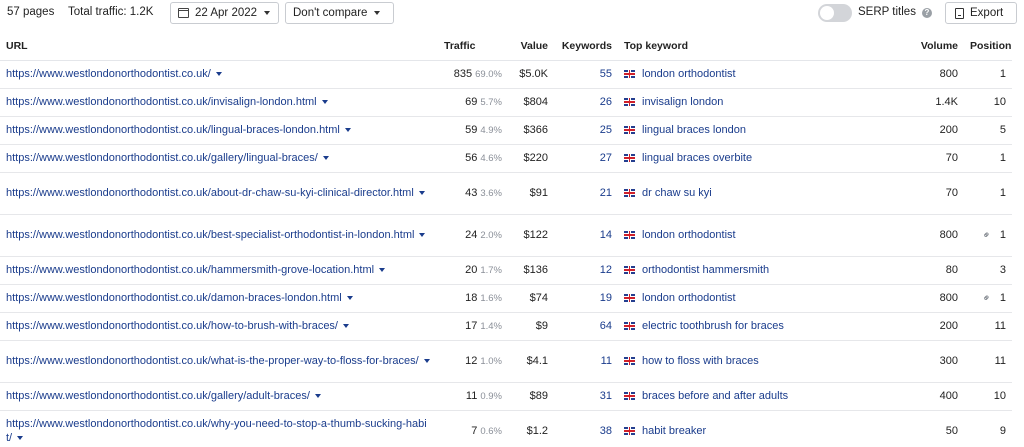  What do you see at coordinates (473, 47) in the screenshot?
I see `col-traffic: Traffic` at bounding box center [473, 47].